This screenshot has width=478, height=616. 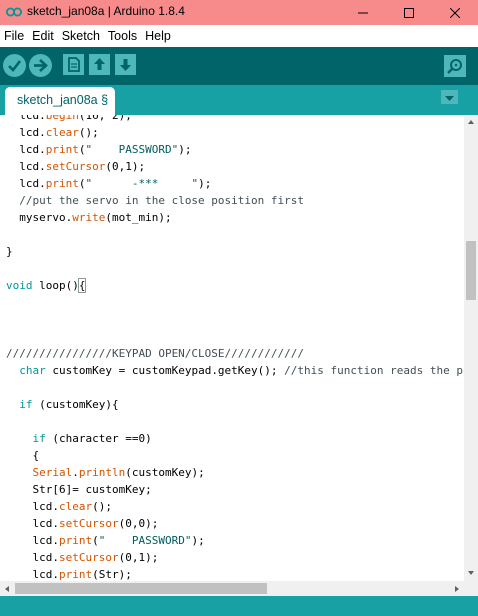 What do you see at coordinates (471, 573) in the screenshot?
I see `scroll-down-icon` at bounding box center [471, 573].